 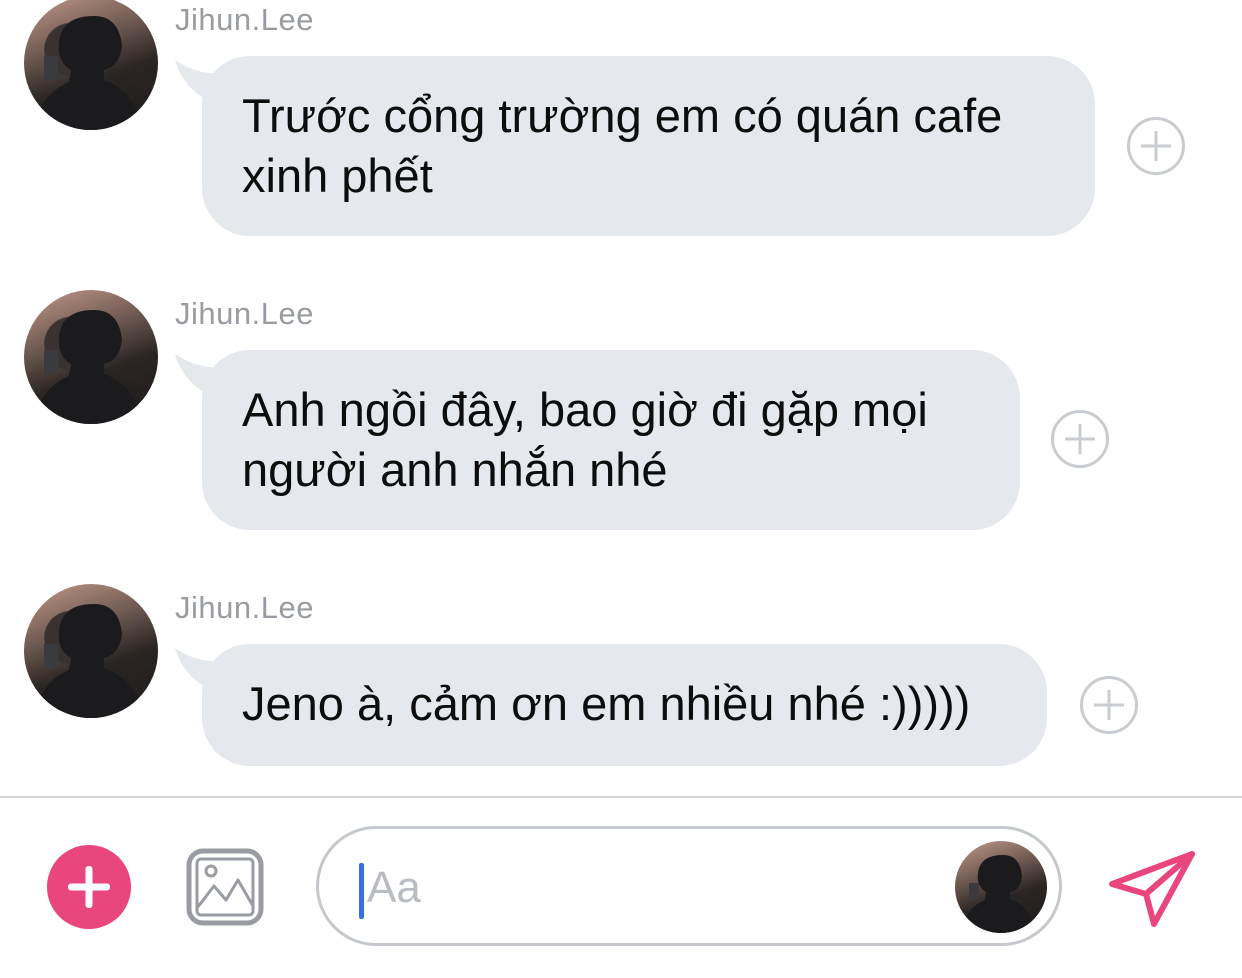 I want to click on plus-icon, so click(x=89, y=887).